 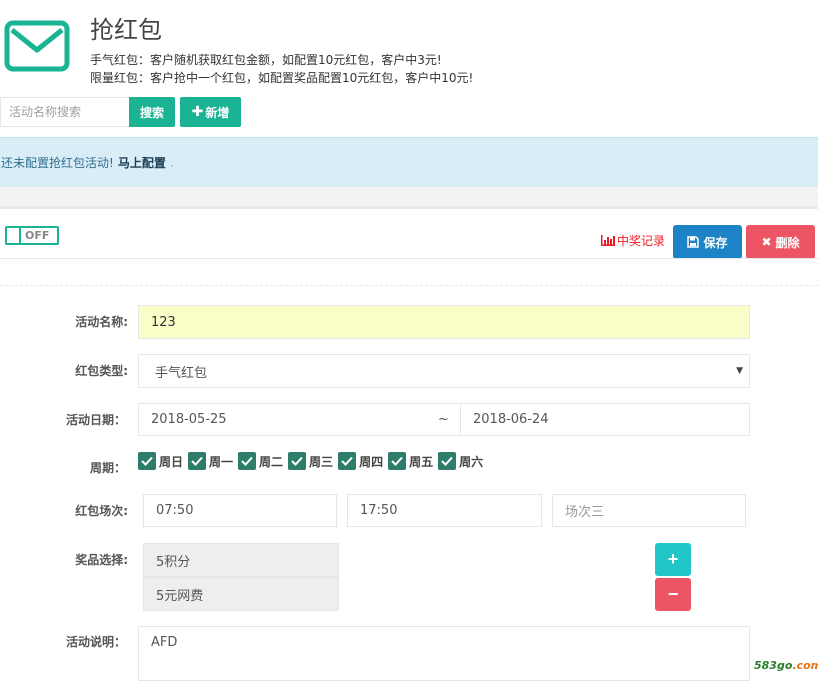 I want to click on activity-date-label: 活动日期：, so click(x=95, y=420).